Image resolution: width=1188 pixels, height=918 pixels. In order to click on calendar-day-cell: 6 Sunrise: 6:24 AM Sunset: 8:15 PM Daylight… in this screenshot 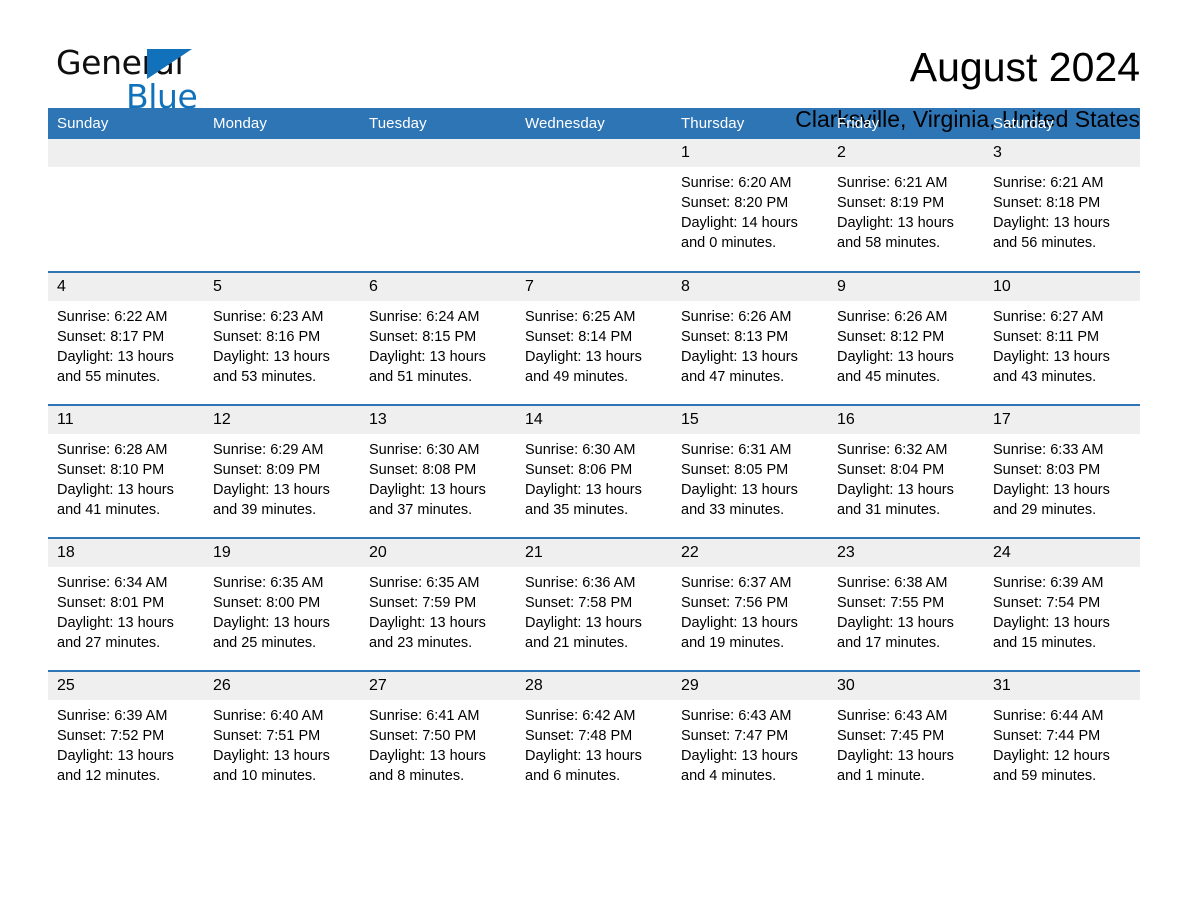, I will do `click(438, 338)`.